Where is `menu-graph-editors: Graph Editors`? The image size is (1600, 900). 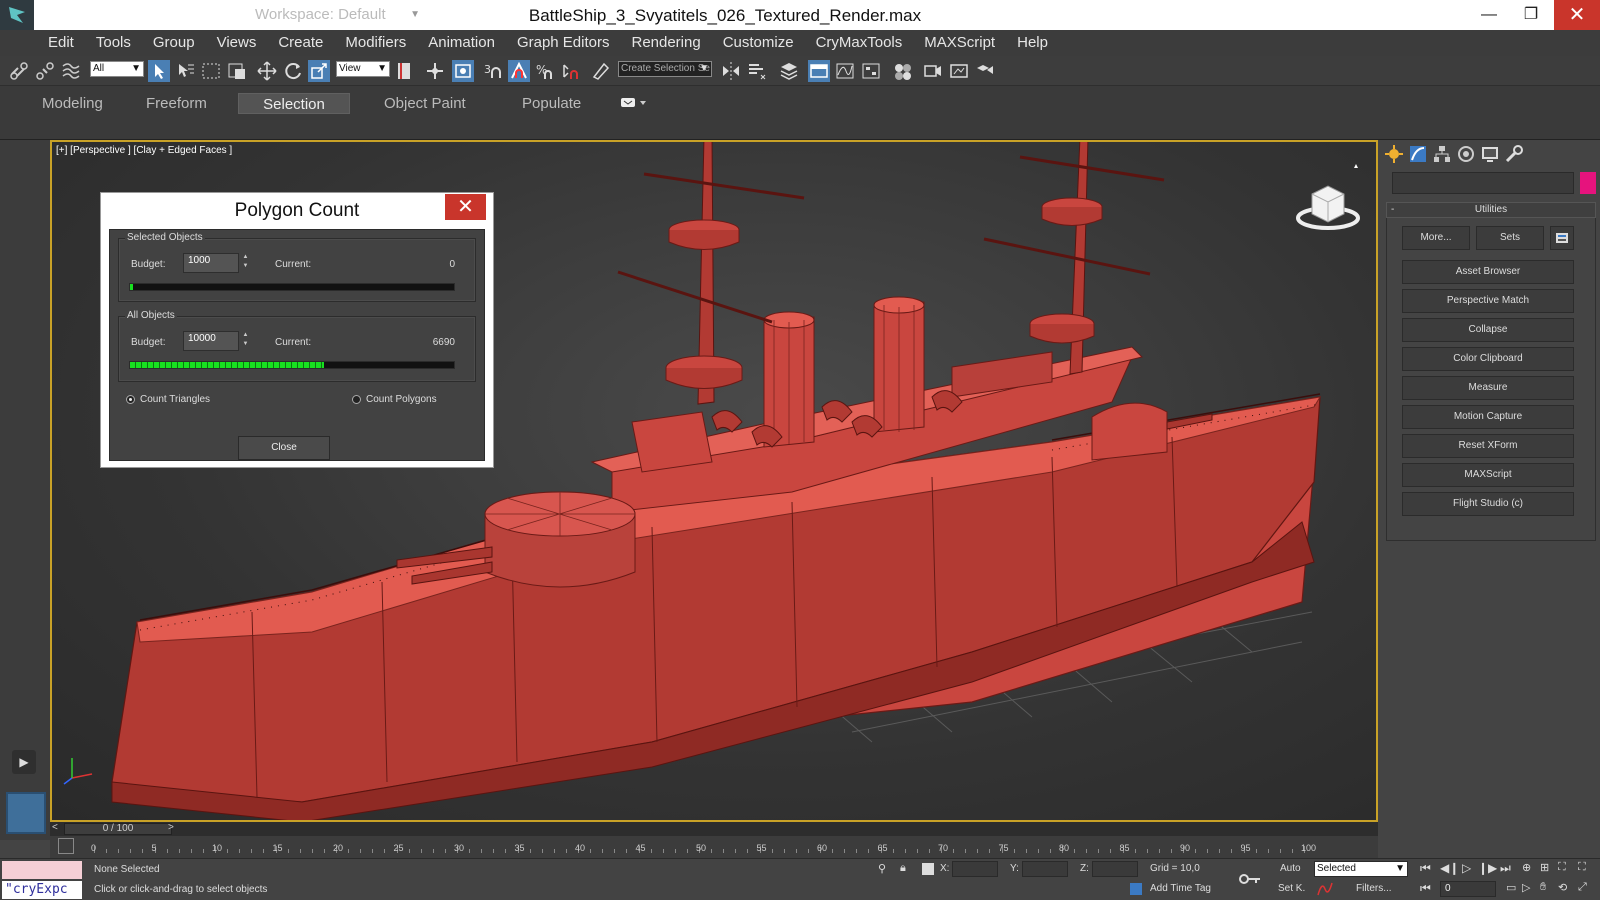
menu-graph-editors: Graph Editors is located at coordinates (563, 43).